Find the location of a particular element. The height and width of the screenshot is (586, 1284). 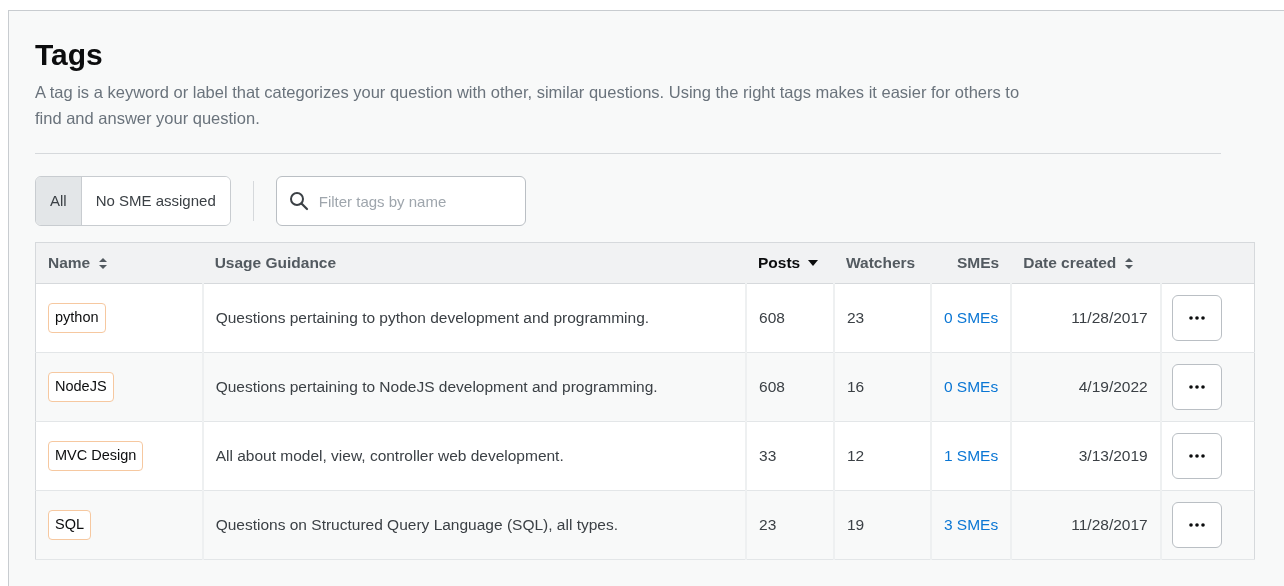

search-field: Filter tags by name is located at coordinates (400, 201).